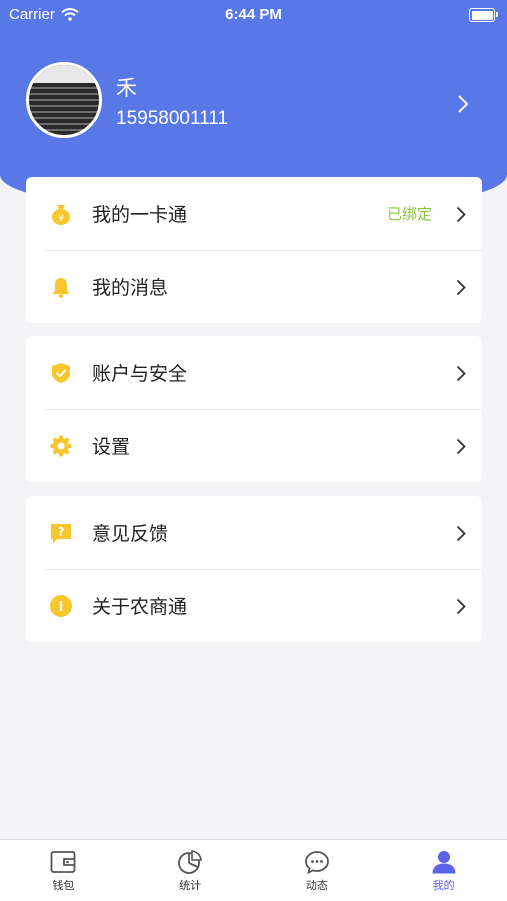 The image size is (507, 901). I want to click on tab-label: 我的, so click(443, 886).